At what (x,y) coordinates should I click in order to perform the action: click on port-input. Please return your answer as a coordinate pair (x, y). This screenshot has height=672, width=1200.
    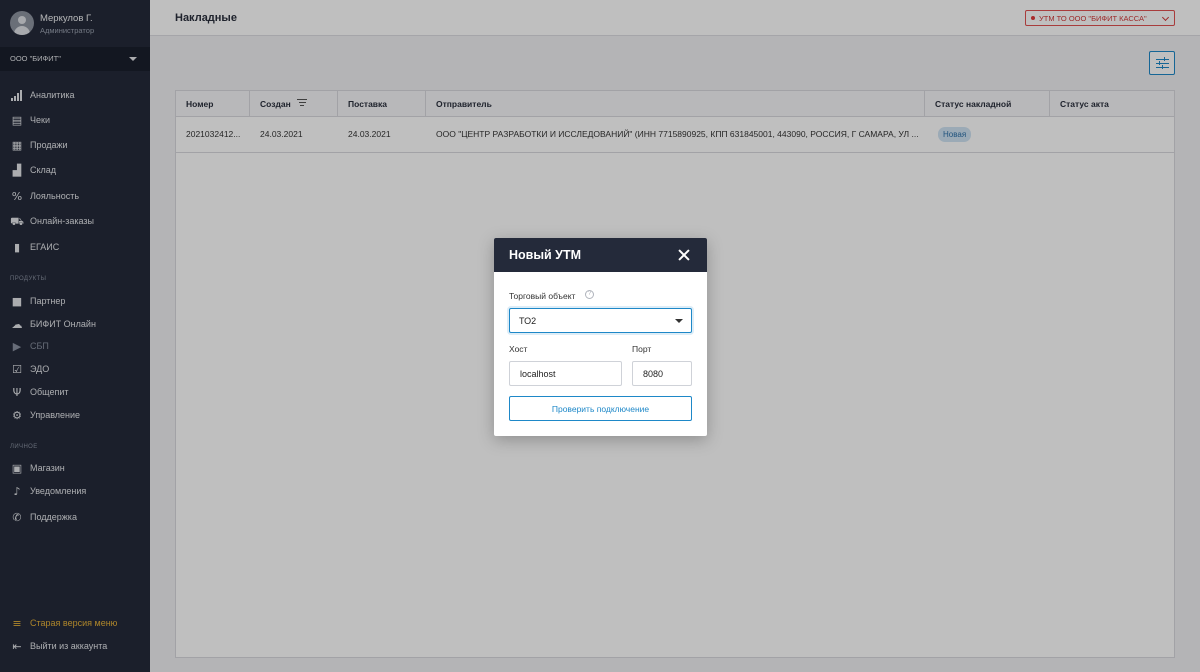
    Looking at the image, I should click on (662, 373).